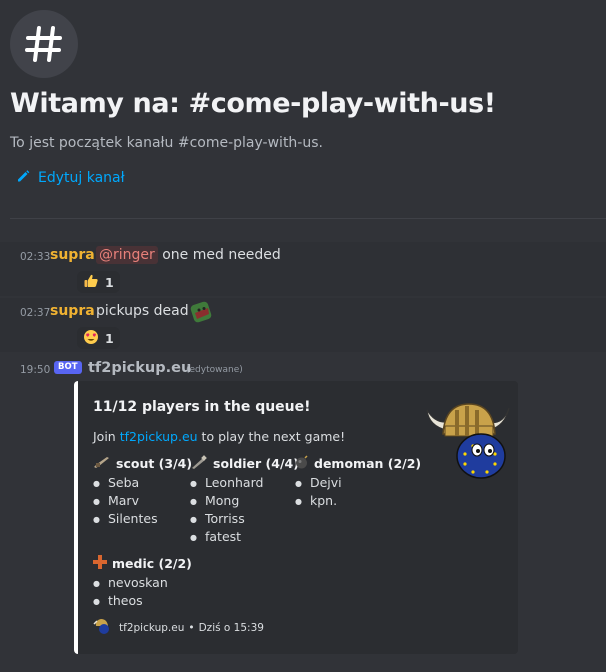 The height and width of the screenshot is (672, 606). I want to click on scattergun-icon, so click(102, 463).